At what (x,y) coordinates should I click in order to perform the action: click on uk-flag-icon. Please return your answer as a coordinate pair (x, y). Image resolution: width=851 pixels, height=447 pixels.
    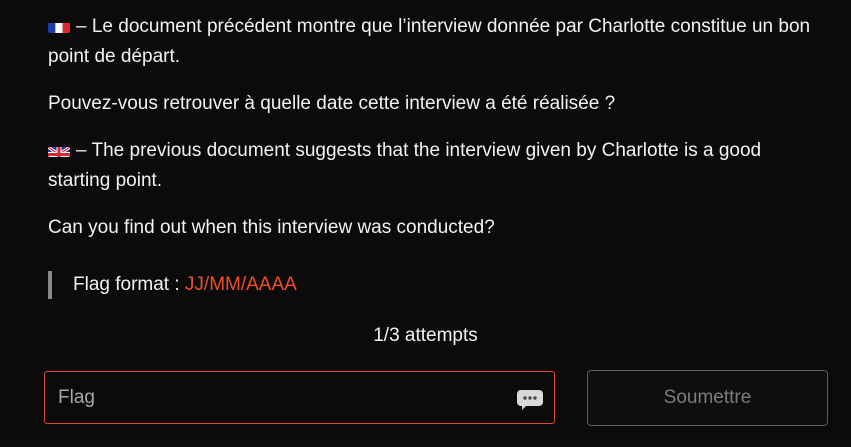
    Looking at the image, I should click on (59, 149).